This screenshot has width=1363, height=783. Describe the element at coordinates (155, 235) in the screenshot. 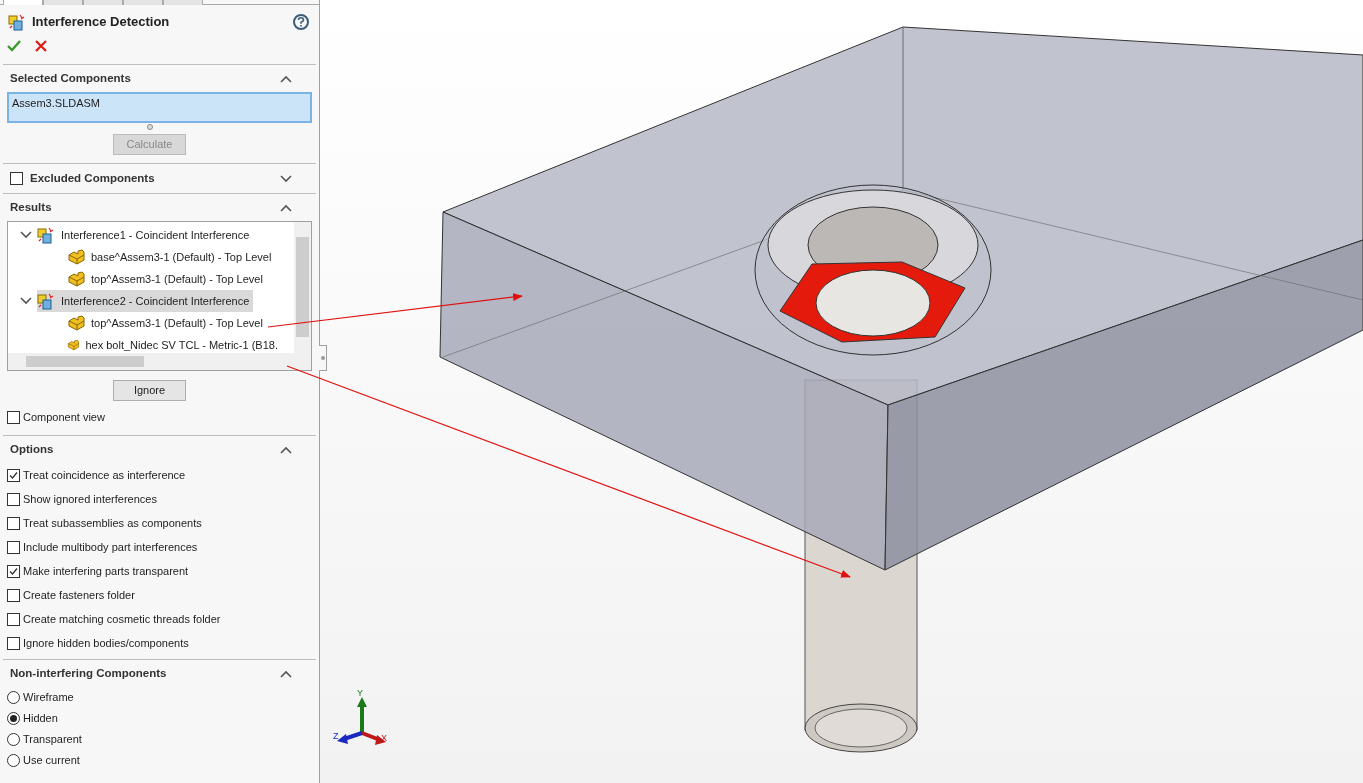

I see `tree-item-label: Interference1 - Coincident Interference` at that location.